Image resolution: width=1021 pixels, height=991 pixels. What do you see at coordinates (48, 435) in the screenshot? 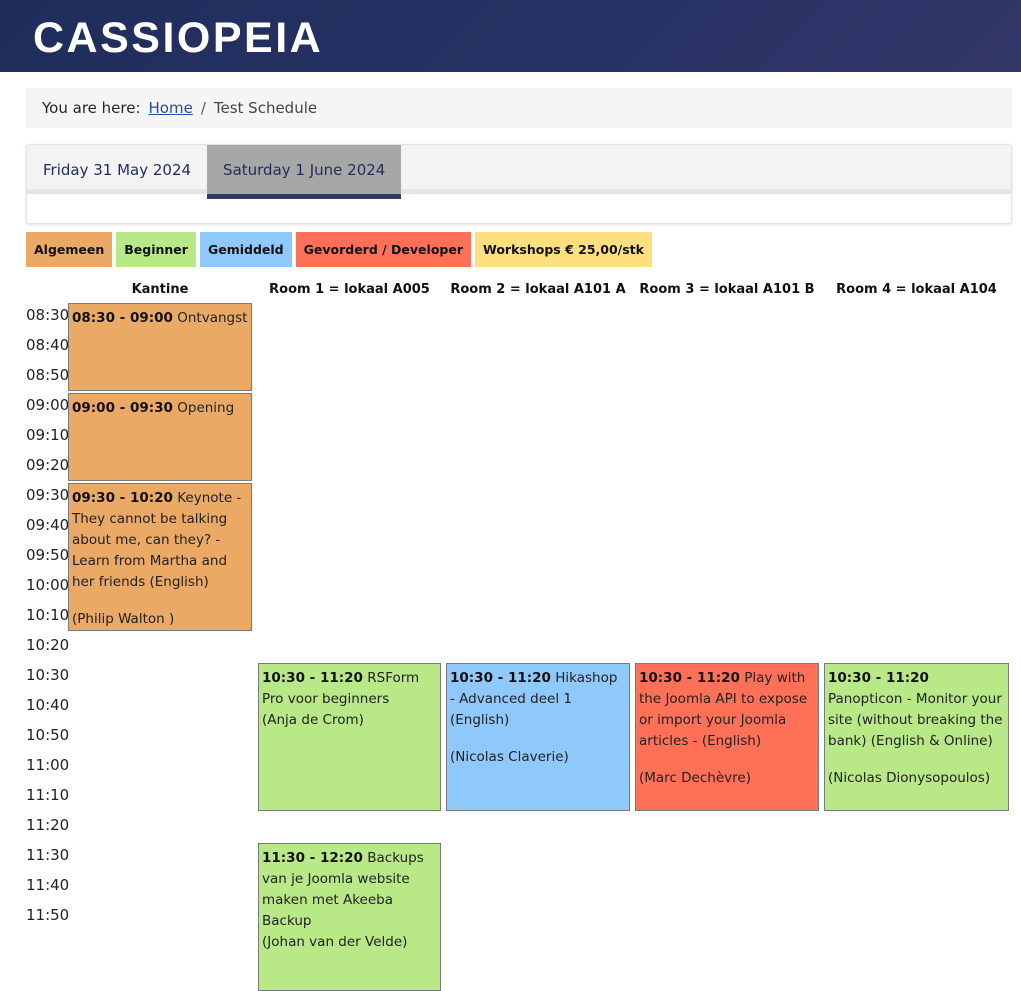
I see `time-label: 09:10` at bounding box center [48, 435].